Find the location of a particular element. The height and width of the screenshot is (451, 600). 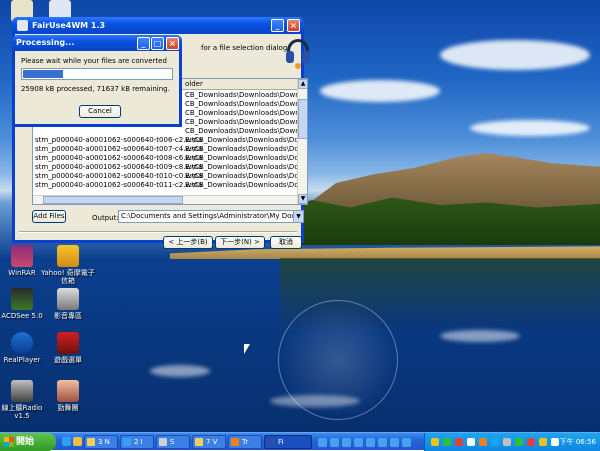

windows-logo-icon is located at coordinates (9, 442).